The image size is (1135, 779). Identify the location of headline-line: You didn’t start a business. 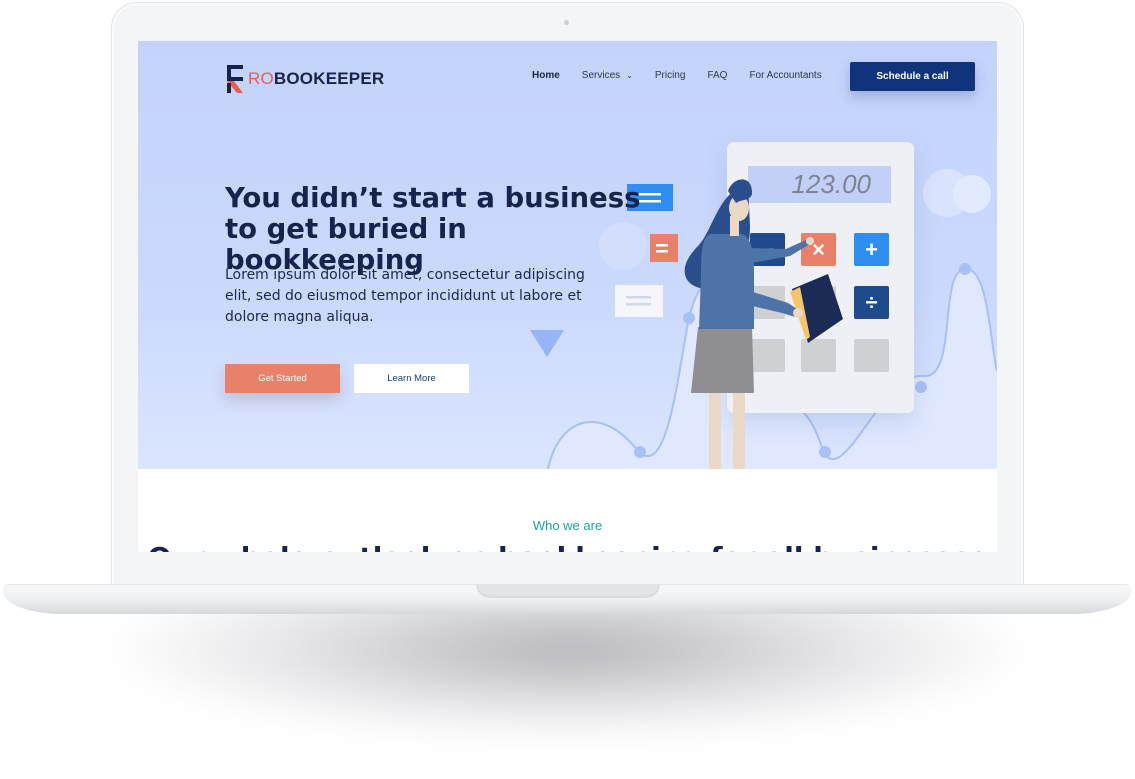
(433, 198).